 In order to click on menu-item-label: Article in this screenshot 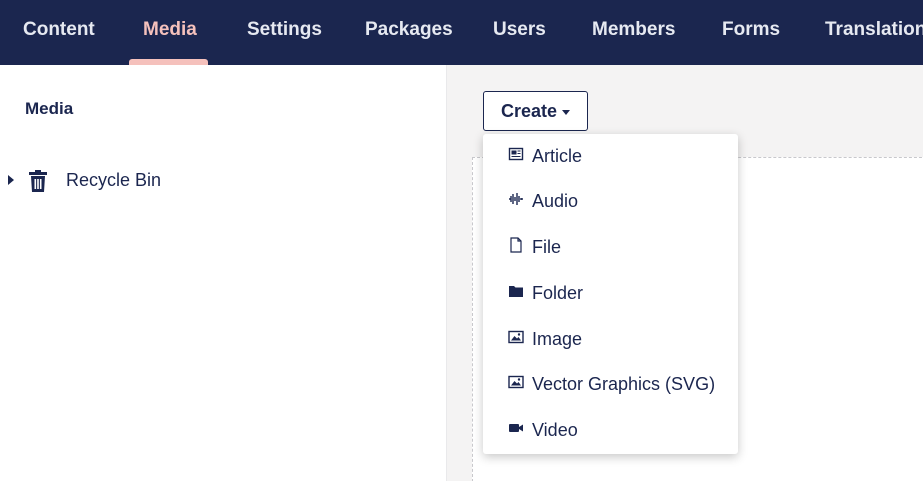, I will do `click(557, 156)`.